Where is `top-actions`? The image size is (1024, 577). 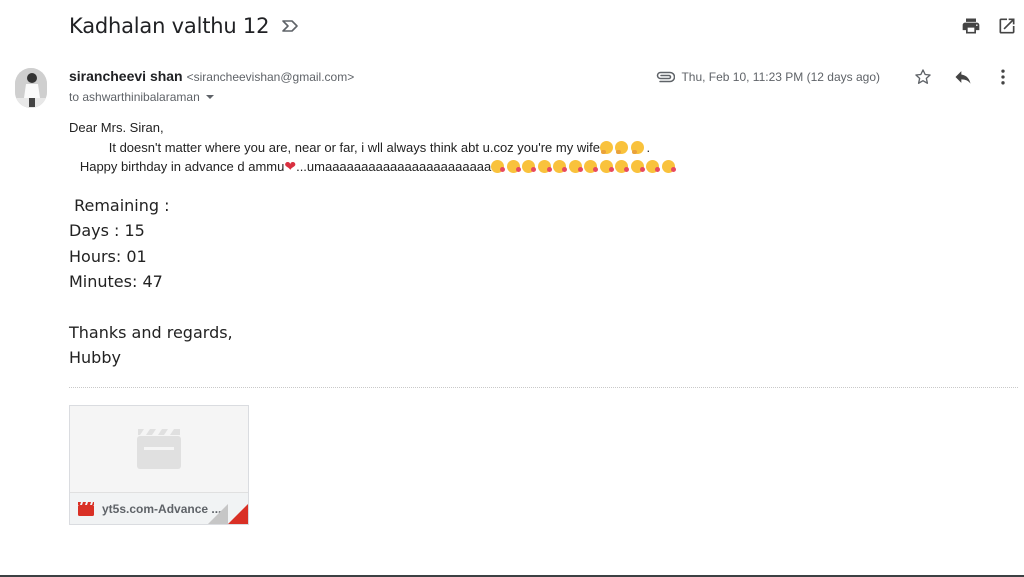 top-actions is located at coordinates (989, 26).